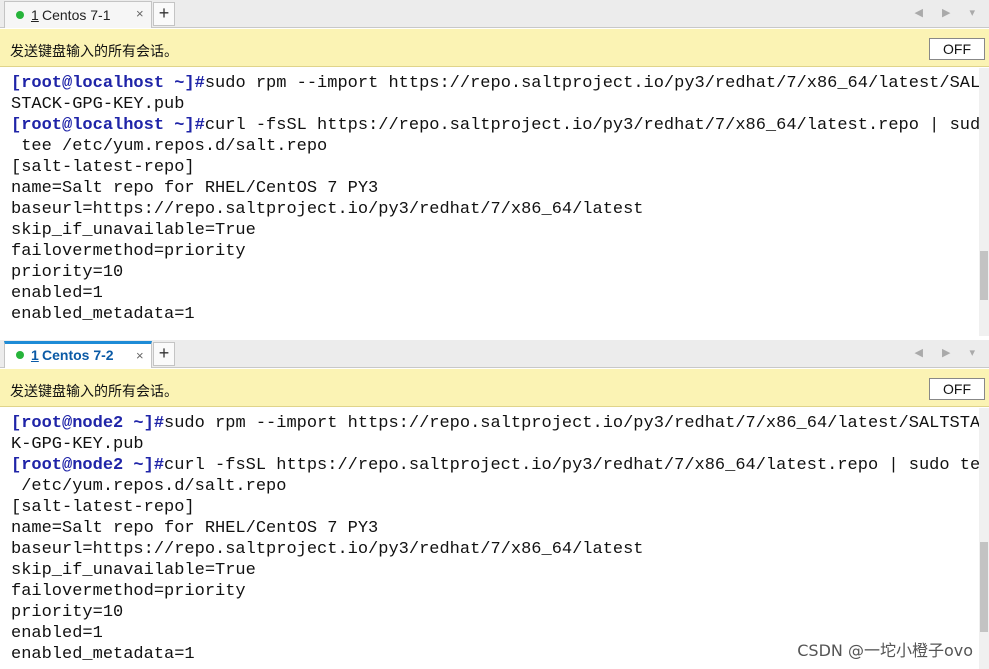 The width and height of the screenshot is (989, 669). What do you see at coordinates (495, 314) in the screenshot?
I see `terminal-line: enabled_metadata=1` at bounding box center [495, 314].